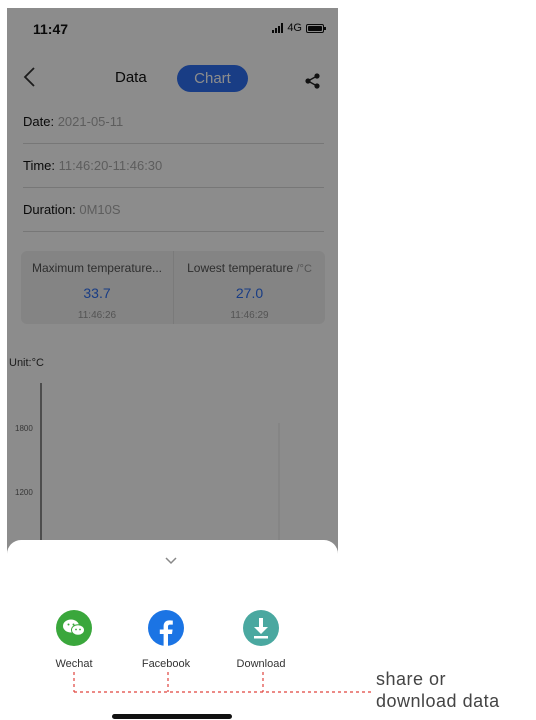 This screenshot has width=536, height=720. I want to click on annotation-text: share or download data, so click(438, 690).